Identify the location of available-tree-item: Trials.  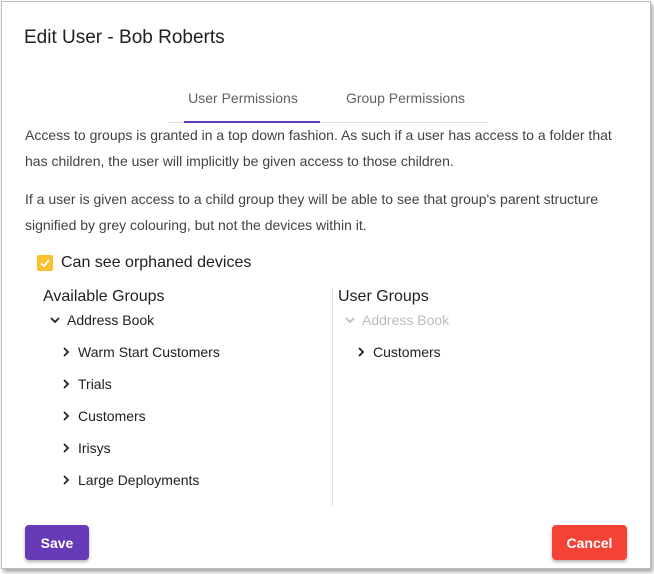
(85, 384).